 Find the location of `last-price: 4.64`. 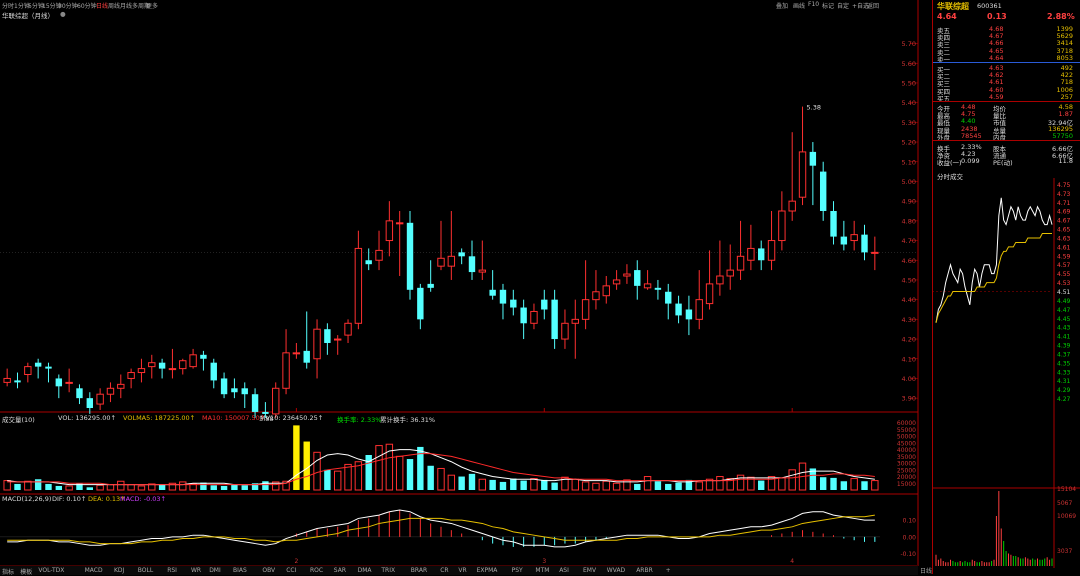

last-price: 4.64 is located at coordinates (947, 16).